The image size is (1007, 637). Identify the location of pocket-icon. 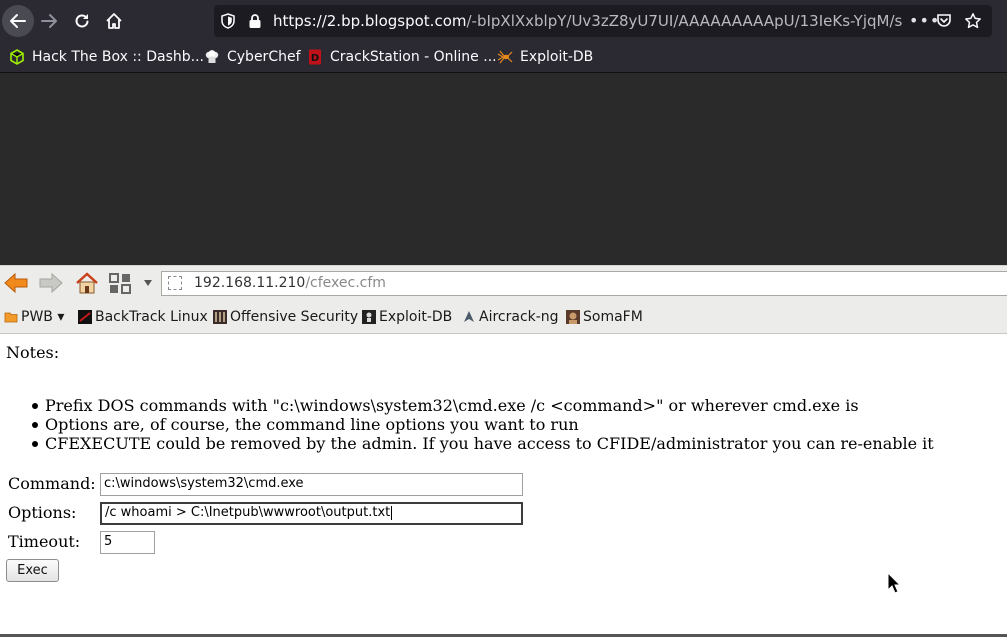
(944, 21).